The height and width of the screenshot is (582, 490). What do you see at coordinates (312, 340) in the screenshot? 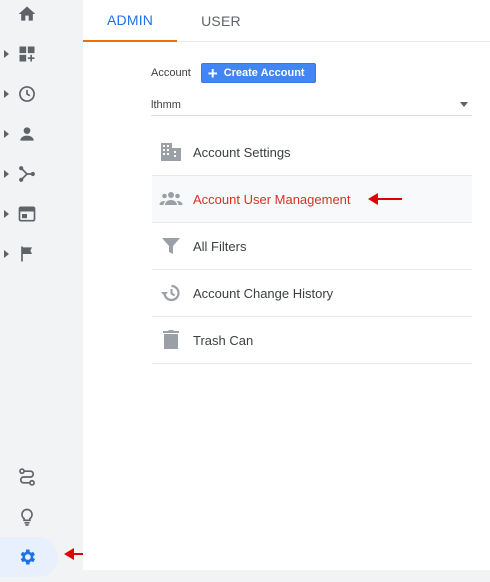
I see `menu-trash-can: Trash Can` at bounding box center [312, 340].